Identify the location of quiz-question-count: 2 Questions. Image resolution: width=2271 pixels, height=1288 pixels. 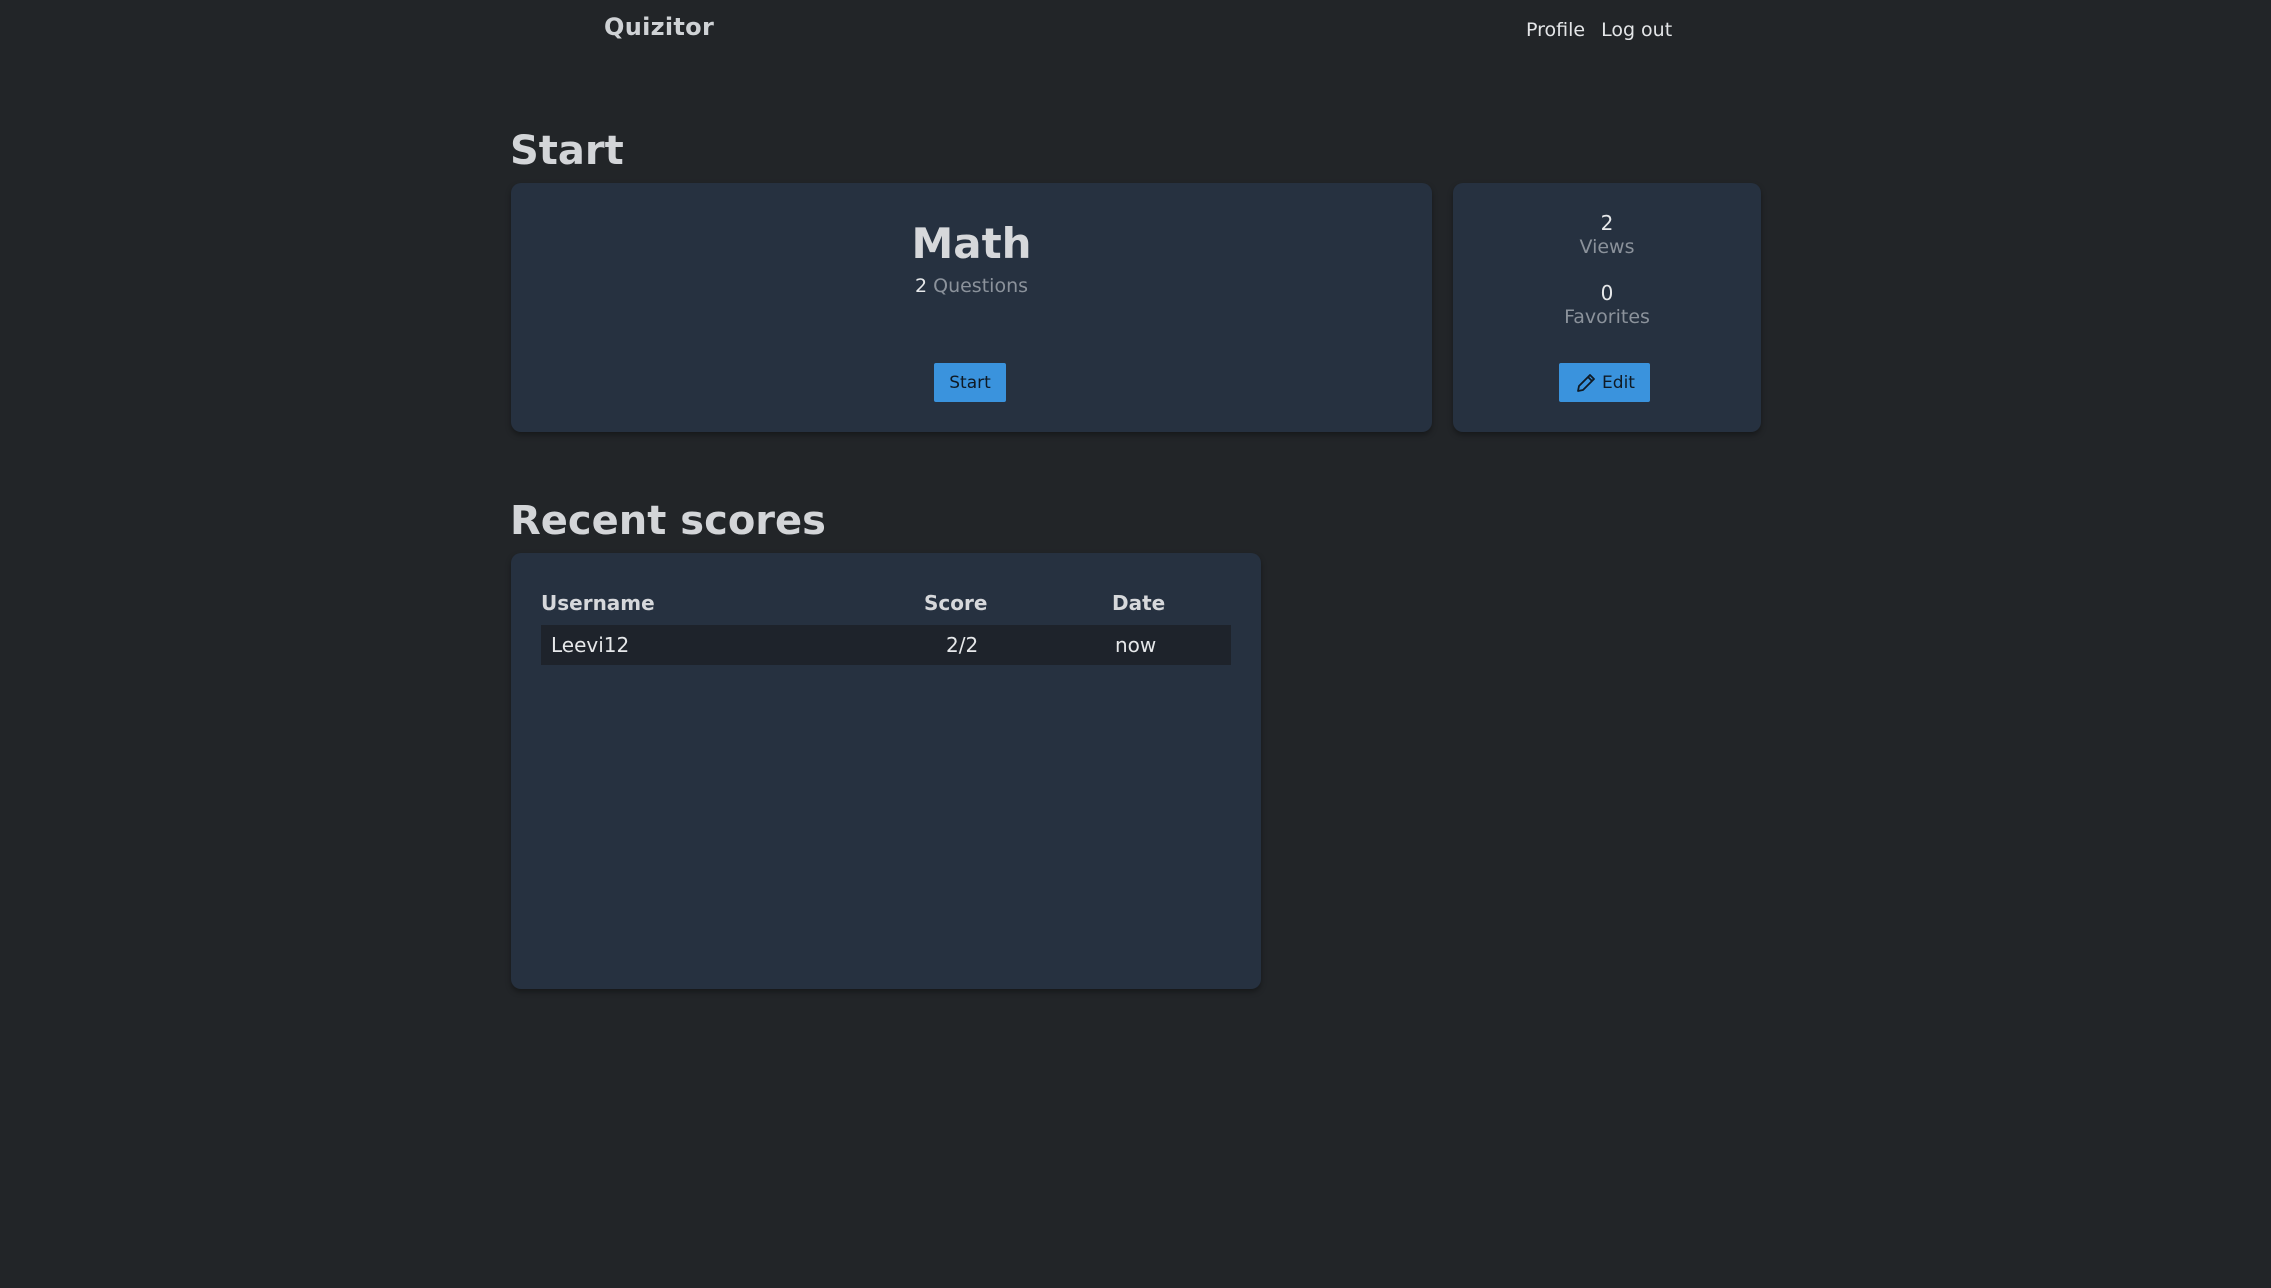
(971, 286).